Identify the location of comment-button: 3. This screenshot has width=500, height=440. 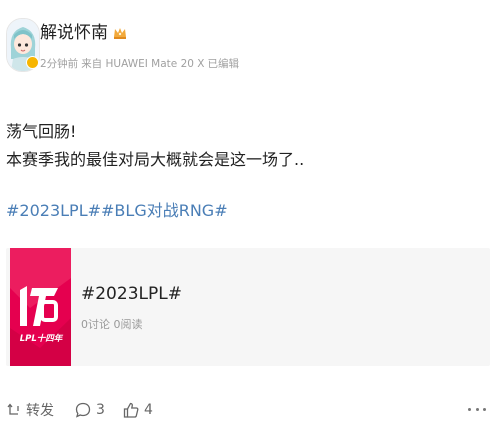
(89, 410).